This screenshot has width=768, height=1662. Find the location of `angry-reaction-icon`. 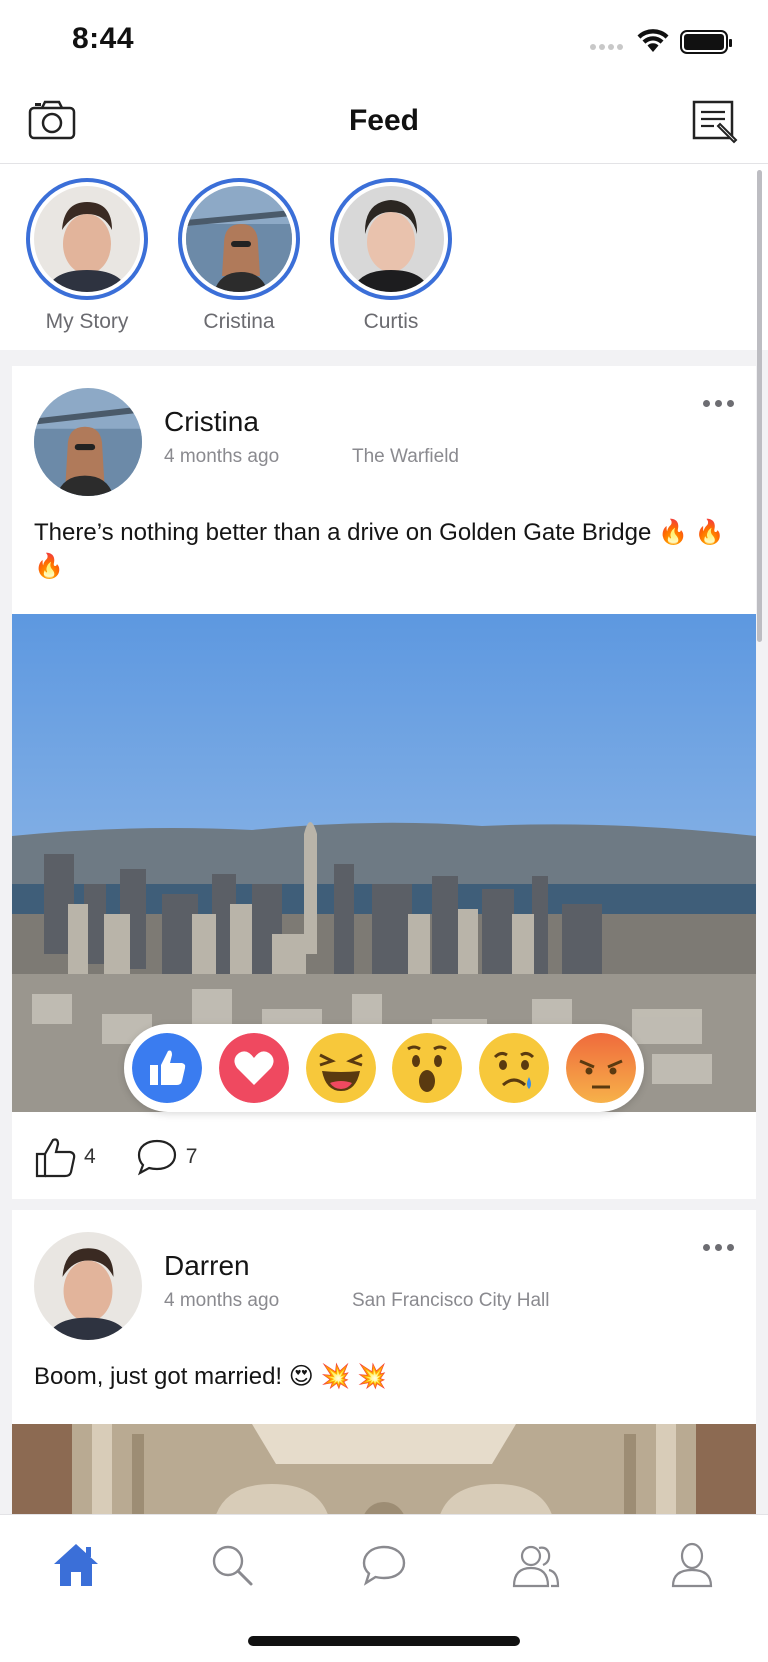

angry-reaction-icon is located at coordinates (600, 1068).